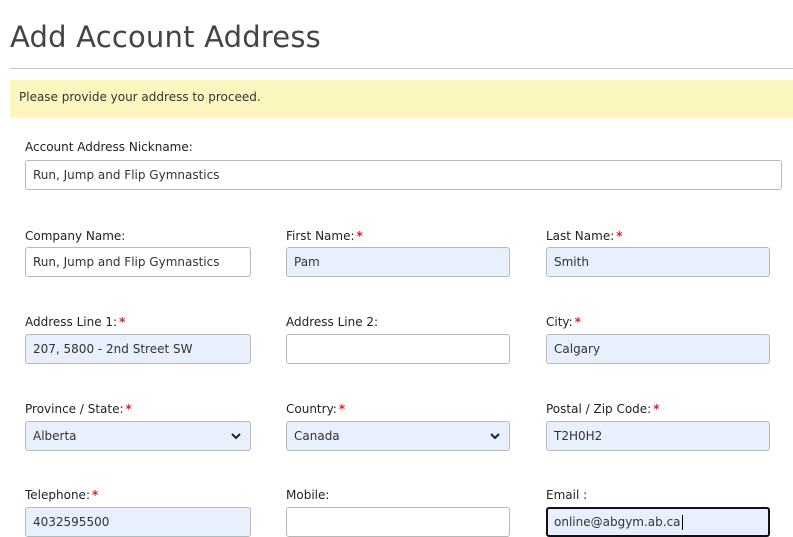  I want to click on last-name-input: Smith, so click(658, 262).